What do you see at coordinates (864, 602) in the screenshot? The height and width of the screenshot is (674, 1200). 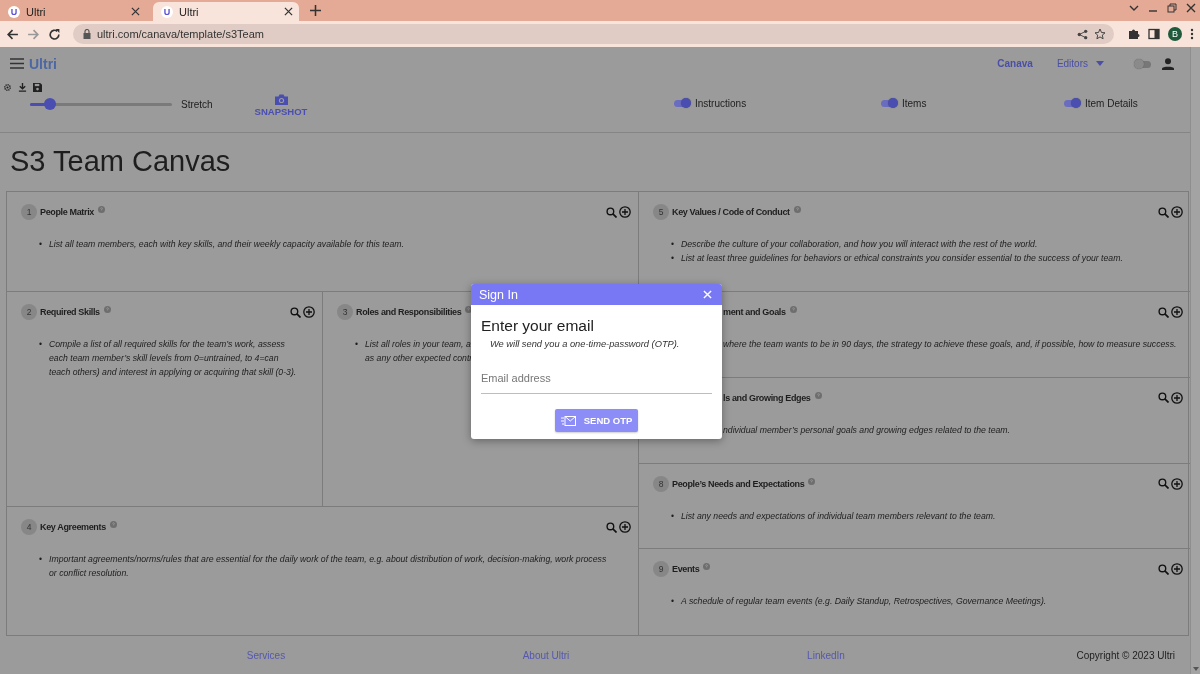 I see `instruction-text: A schedule of regular team events (e.g. Daily Standup, Retrospectives, Governance Meetings).` at bounding box center [864, 602].